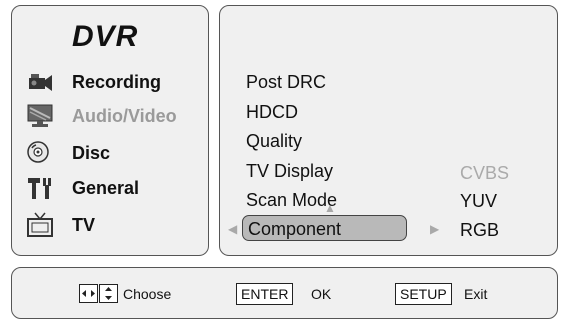 This screenshot has height=320, width=563. Describe the element at coordinates (98, 293) in the screenshot. I see `direction-keys-icon` at that location.